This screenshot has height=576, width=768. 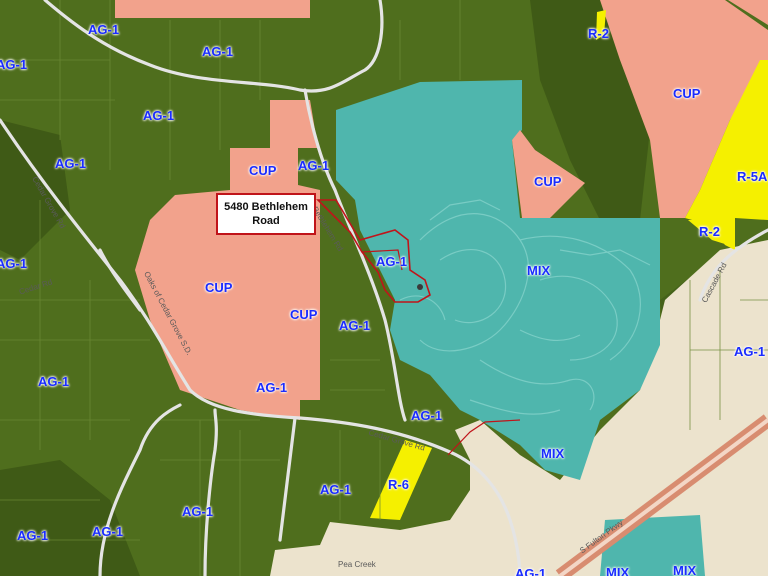 What do you see at coordinates (266, 221) in the screenshot?
I see `callout-line-2: Road` at bounding box center [266, 221].